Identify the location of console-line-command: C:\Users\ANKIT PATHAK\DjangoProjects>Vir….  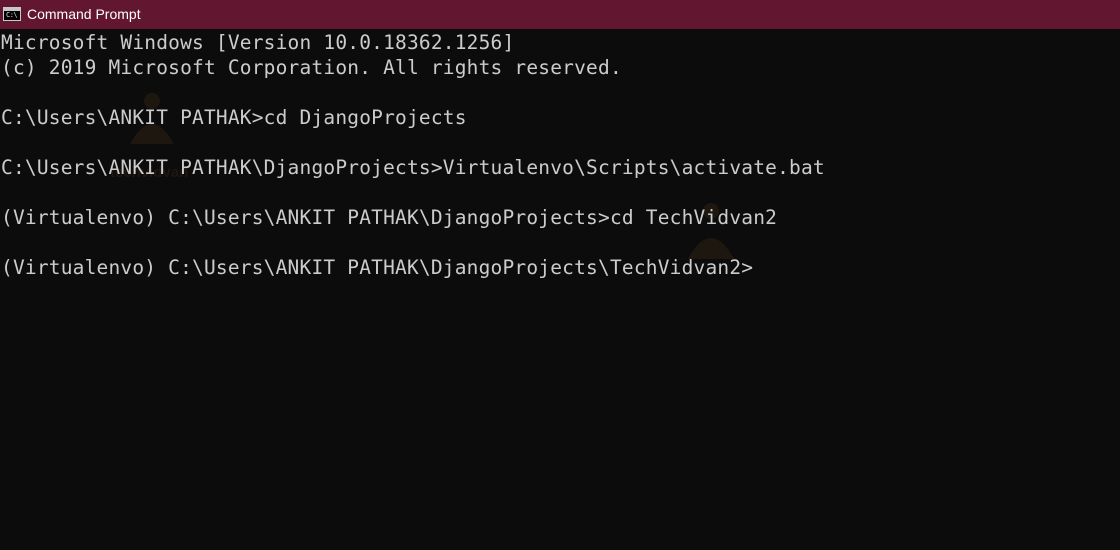
(413, 167).